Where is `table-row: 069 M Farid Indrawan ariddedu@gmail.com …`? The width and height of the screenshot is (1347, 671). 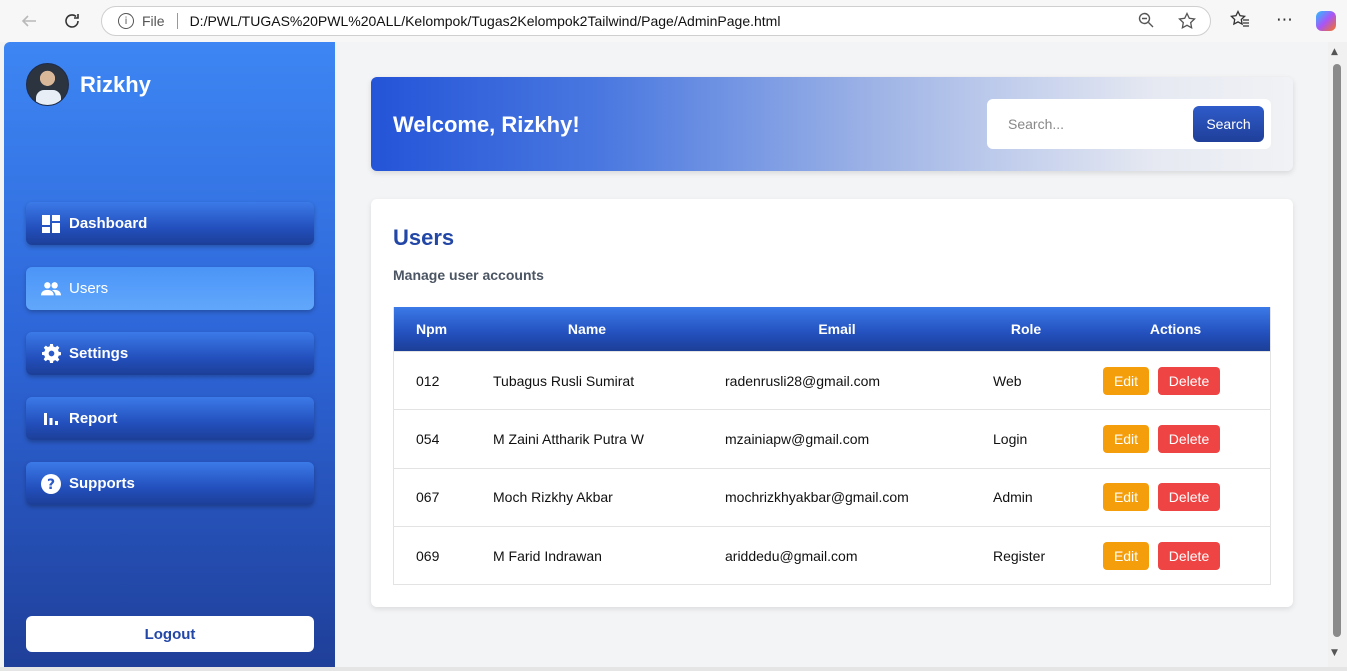 table-row: 069 M Farid Indrawan ariddedu@gmail.com … is located at coordinates (832, 554).